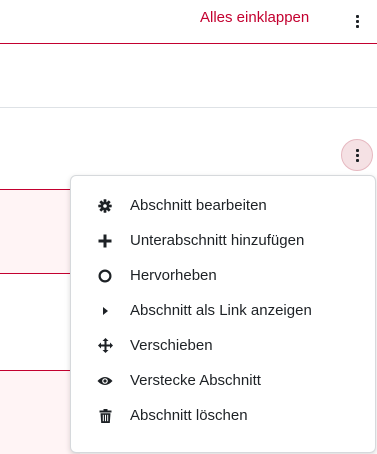 The width and height of the screenshot is (377, 454). Describe the element at coordinates (223, 345) in the screenshot. I see `menu-item-move: Verschieben` at that location.